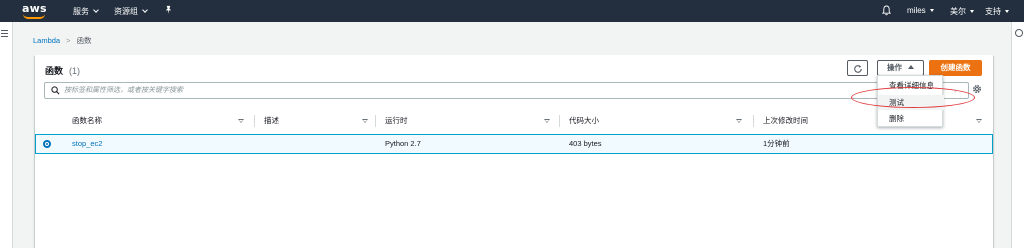 The width and height of the screenshot is (1024, 248). I want to click on breadcrumb-chevron-right-icon: >, so click(68, 40).